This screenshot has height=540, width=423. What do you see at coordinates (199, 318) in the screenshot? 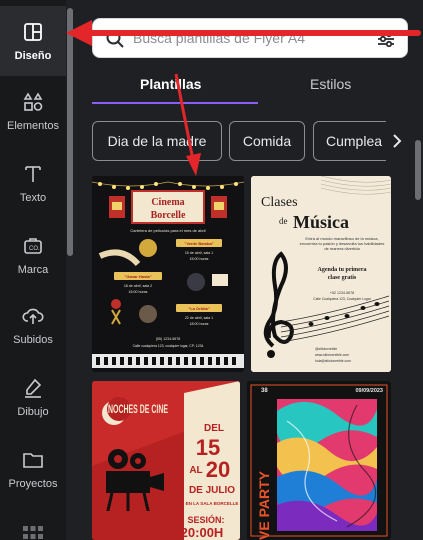
I see `movie3-date: 22 de abril, sala 1` at bounding box center [199, 318].